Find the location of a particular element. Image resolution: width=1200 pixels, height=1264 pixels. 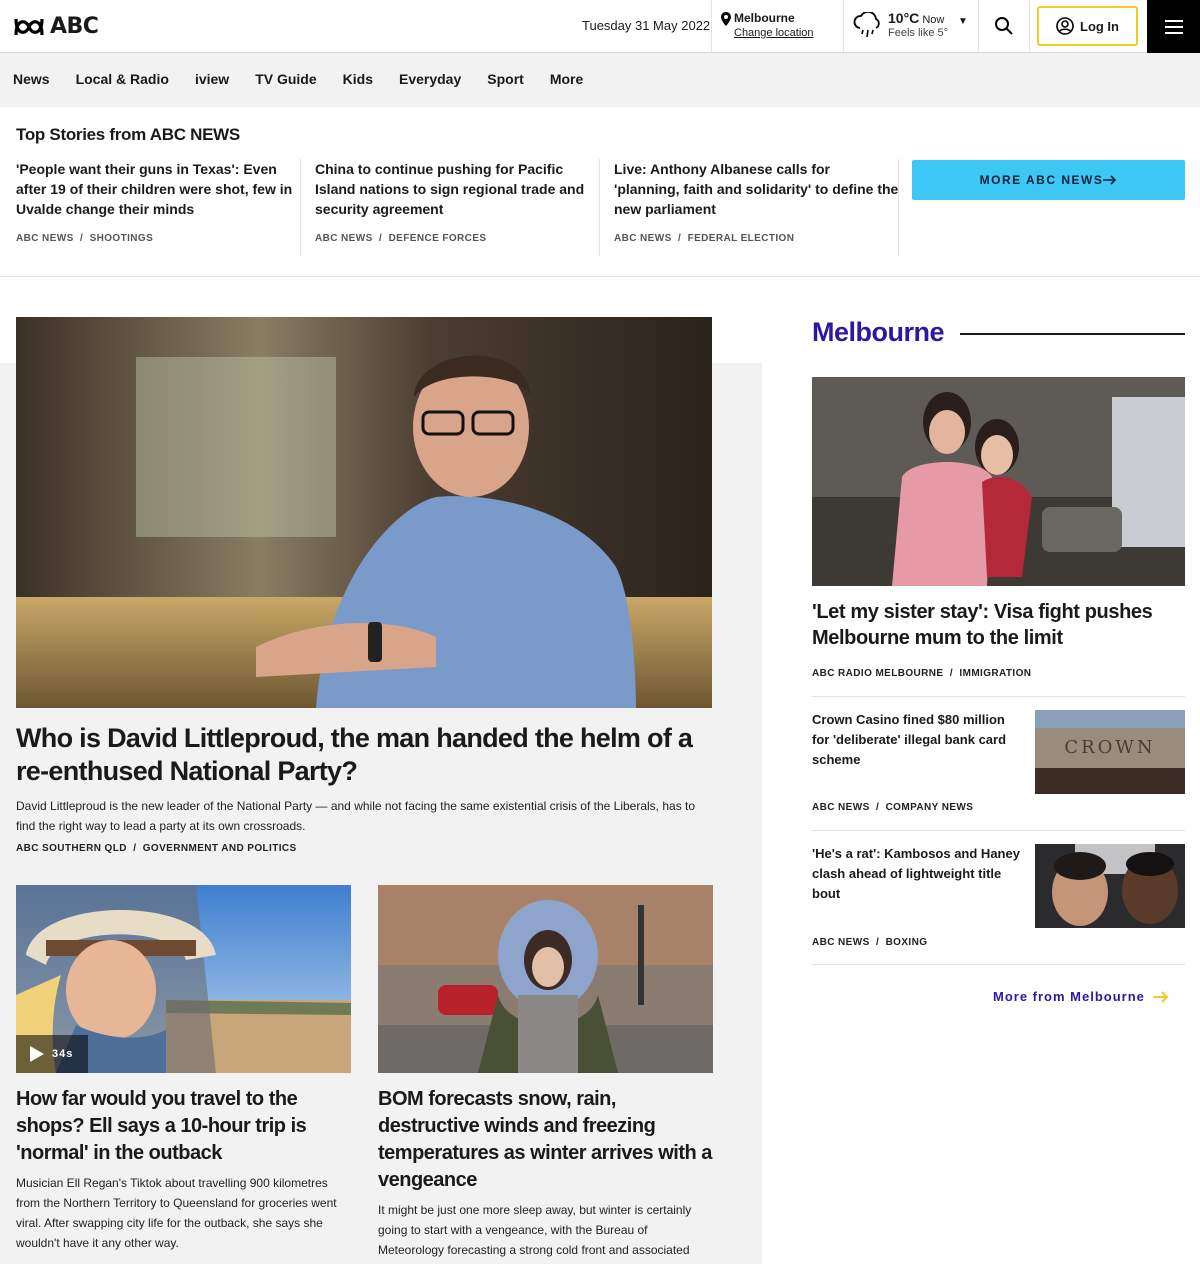

chevron-down-icon: ▼ is located at coordinates (963, 21).